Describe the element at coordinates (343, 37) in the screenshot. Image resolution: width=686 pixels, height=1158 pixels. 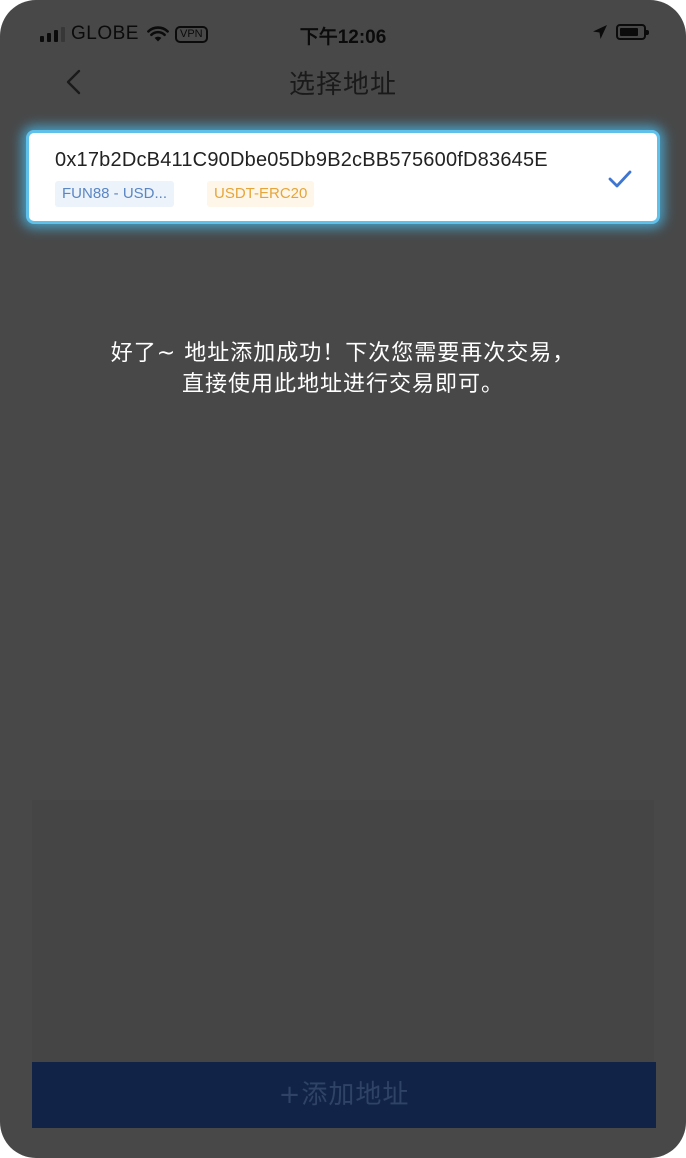
I see `status-time: 下午12:06` at that location.